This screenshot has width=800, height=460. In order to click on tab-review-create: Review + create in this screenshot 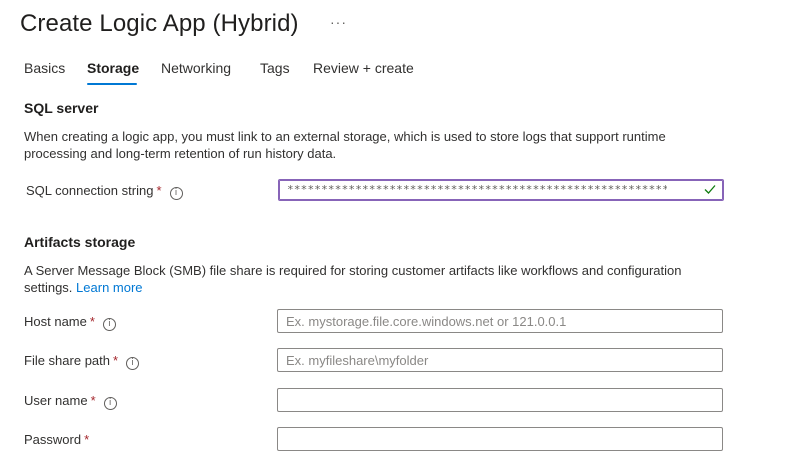, I will do `click(363, 68)`.